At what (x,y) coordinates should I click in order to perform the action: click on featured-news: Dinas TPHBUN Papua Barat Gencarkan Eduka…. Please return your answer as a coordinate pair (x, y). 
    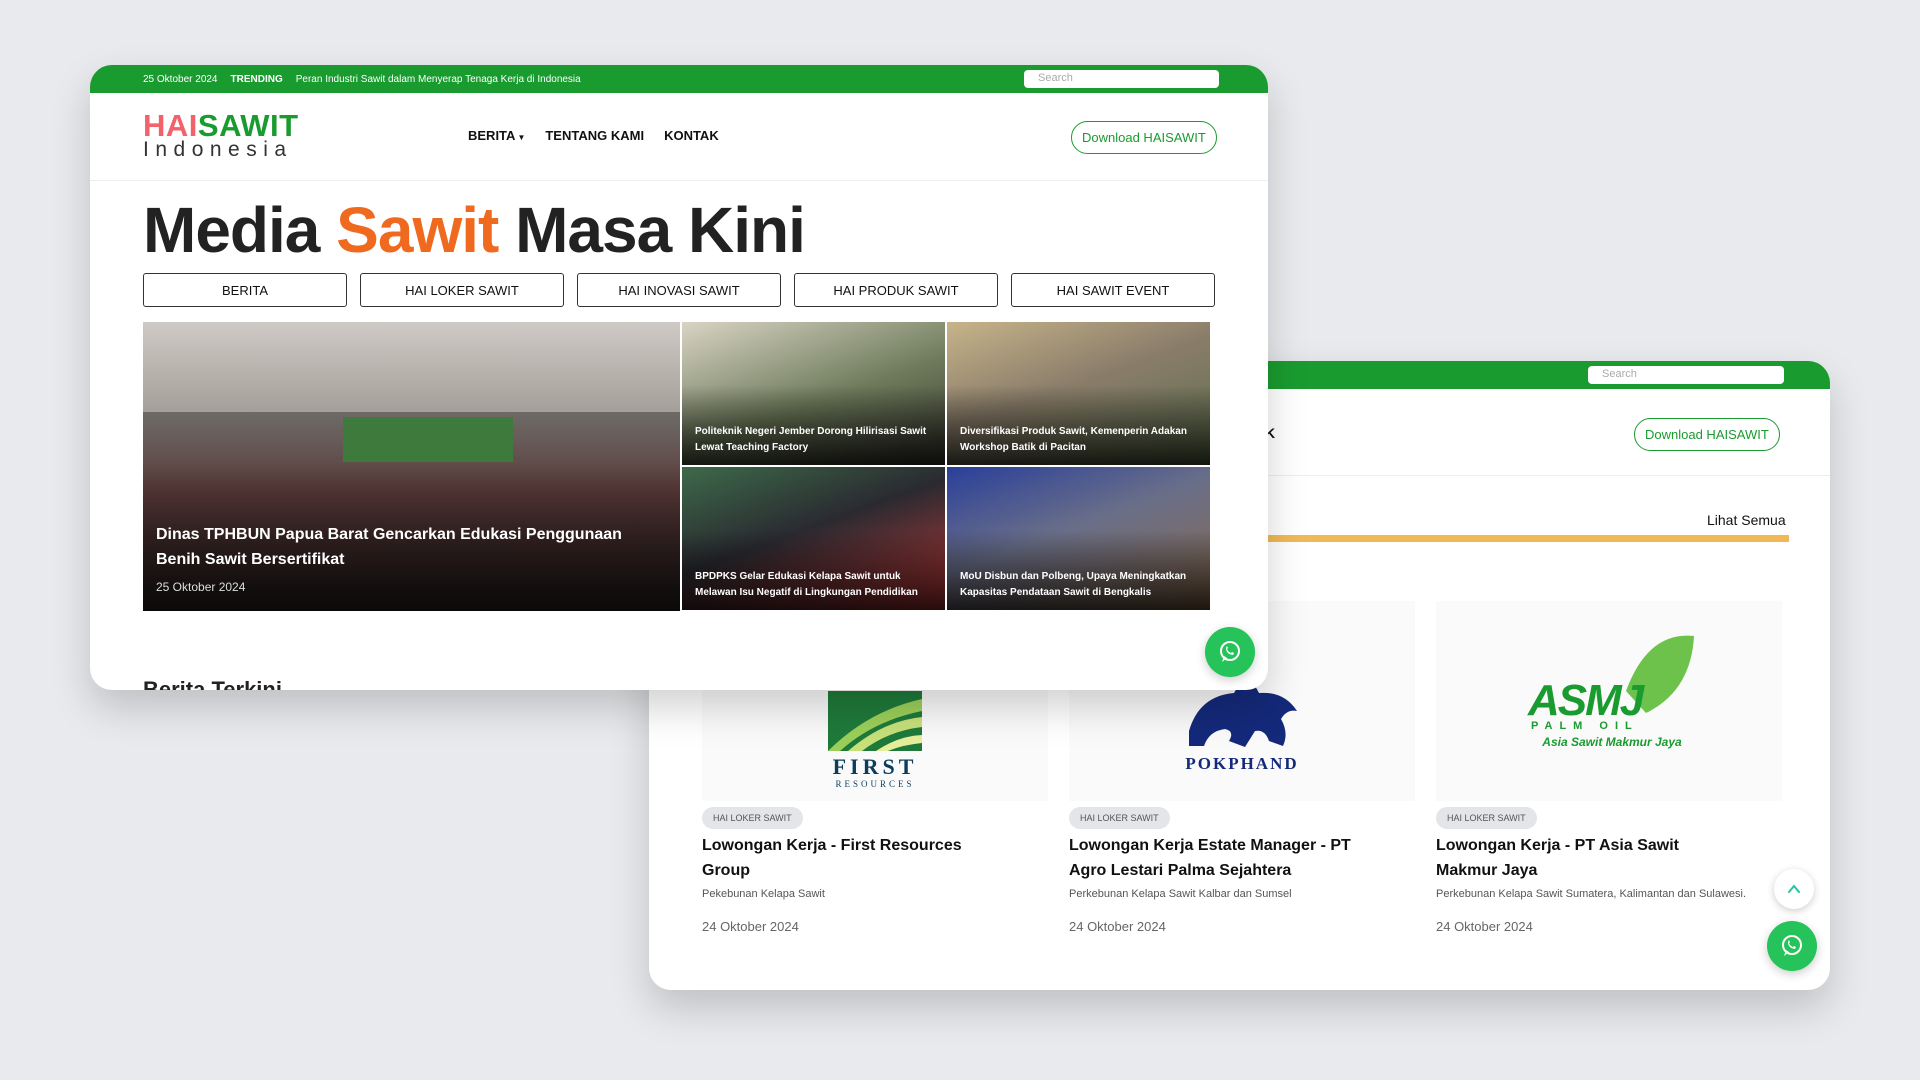
    Looking at the image, I should click on (411, 466).